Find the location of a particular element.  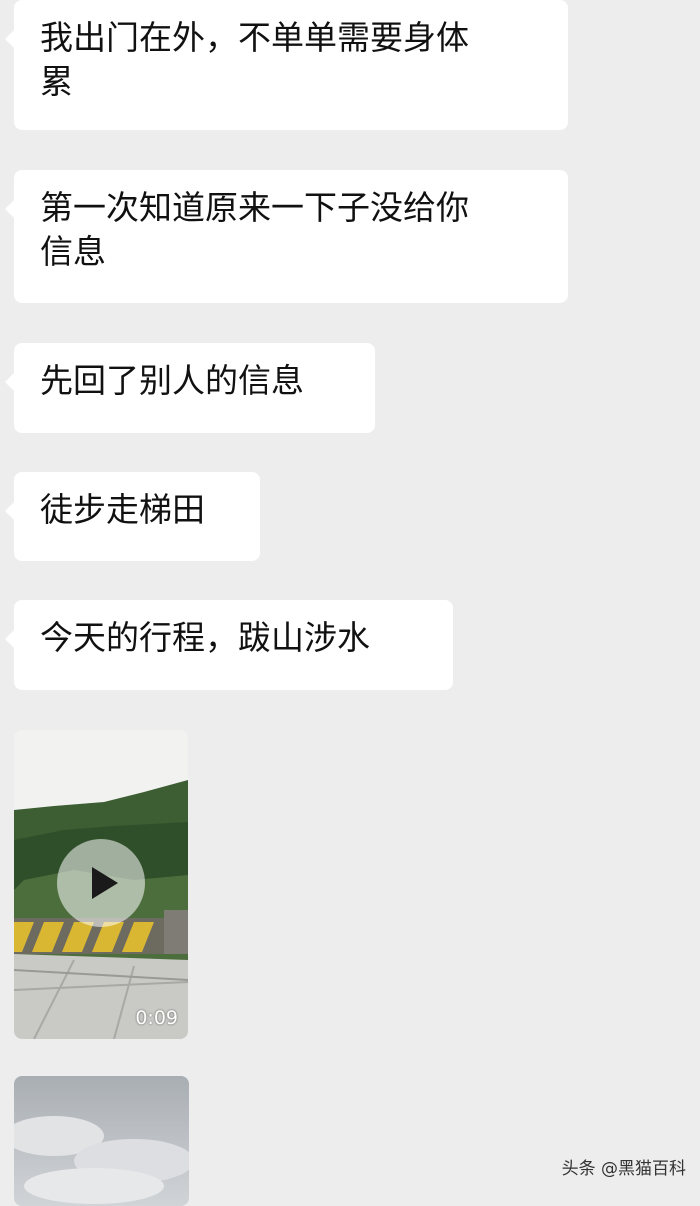

watermark: 头条 @黑猫百科 is located at coordinates (623, 1169).